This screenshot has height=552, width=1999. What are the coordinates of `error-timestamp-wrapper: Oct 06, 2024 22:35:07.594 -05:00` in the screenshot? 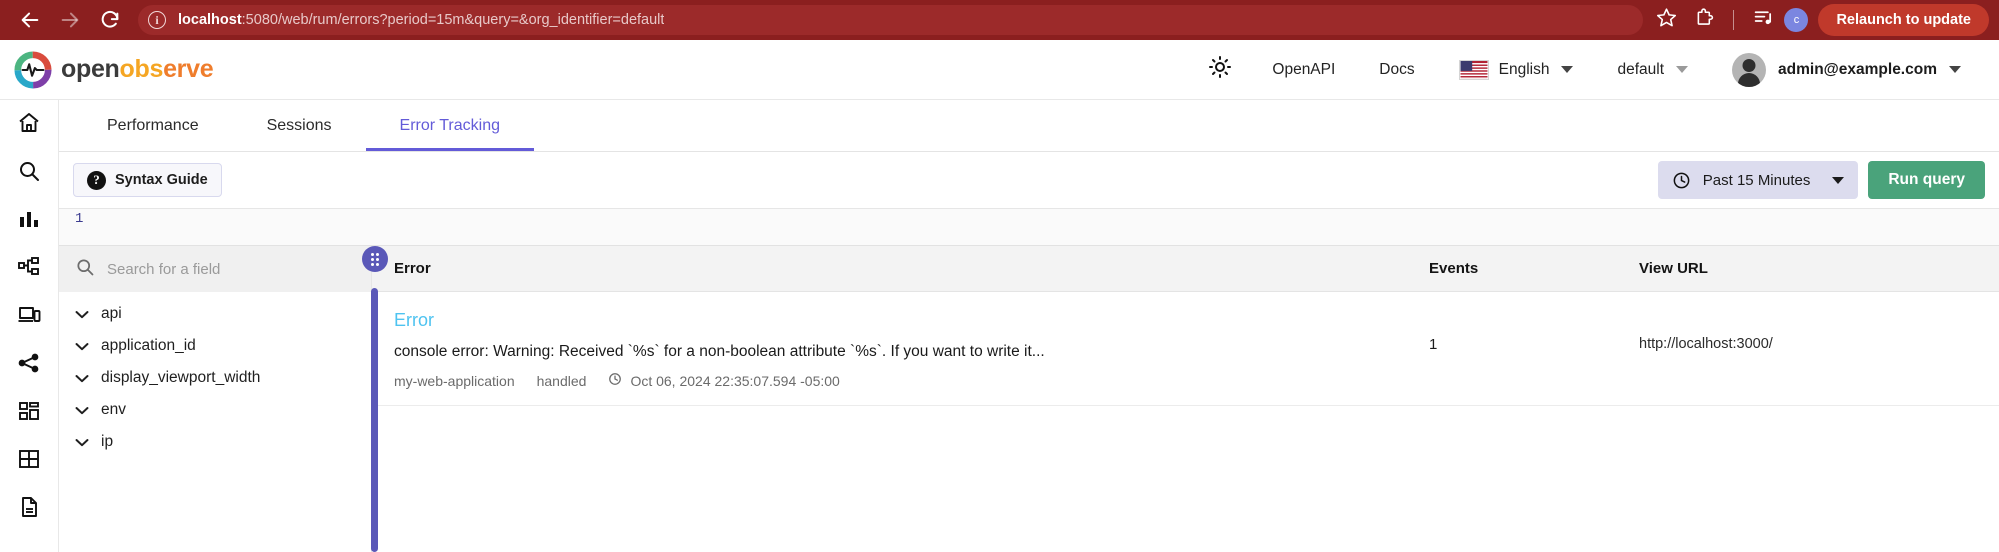 It's located at (724, 380).